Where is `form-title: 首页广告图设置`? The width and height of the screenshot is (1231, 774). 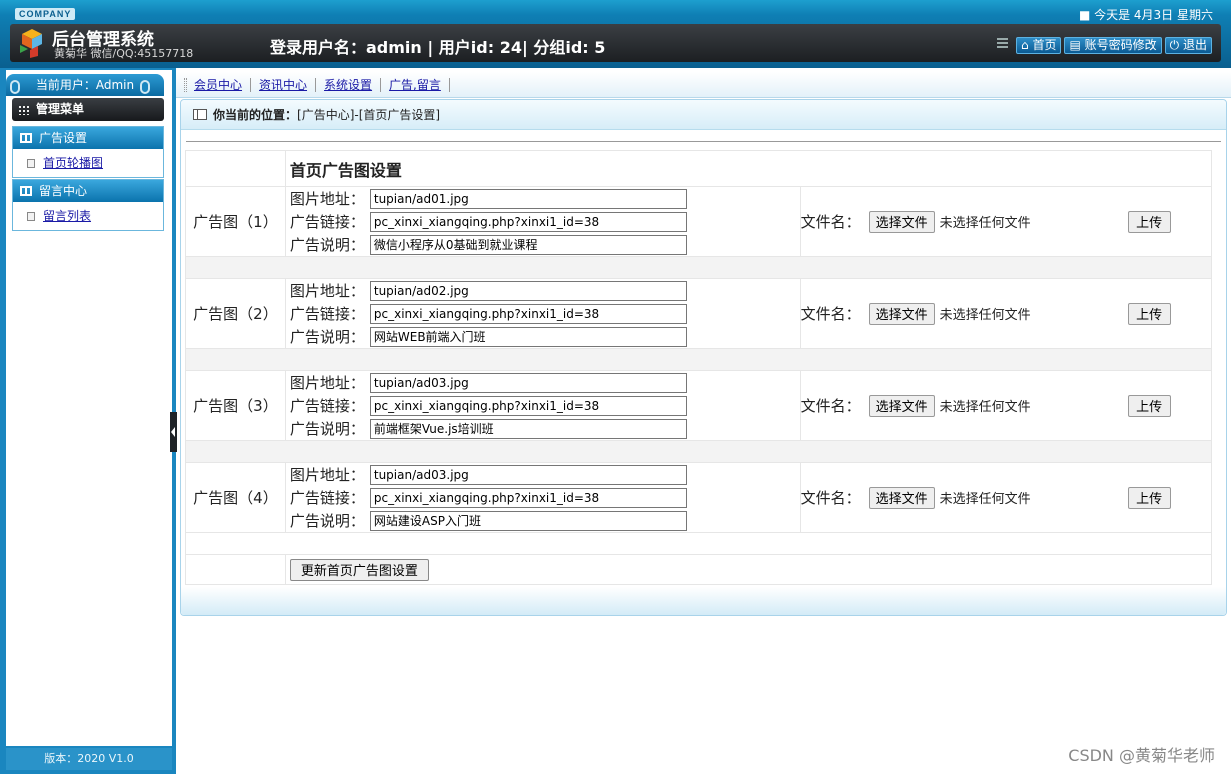 form-title: 首页广告图设置 is located at coordinates (748, 168).